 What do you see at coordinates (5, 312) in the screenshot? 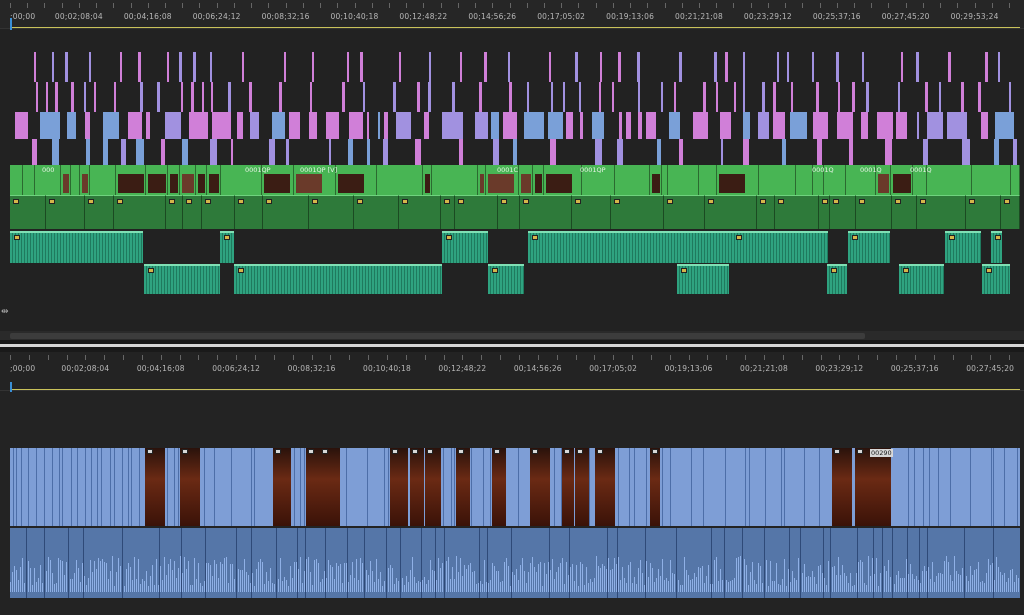
I see `track-resize-icon: ⇹` at bounding box center [5, 312].